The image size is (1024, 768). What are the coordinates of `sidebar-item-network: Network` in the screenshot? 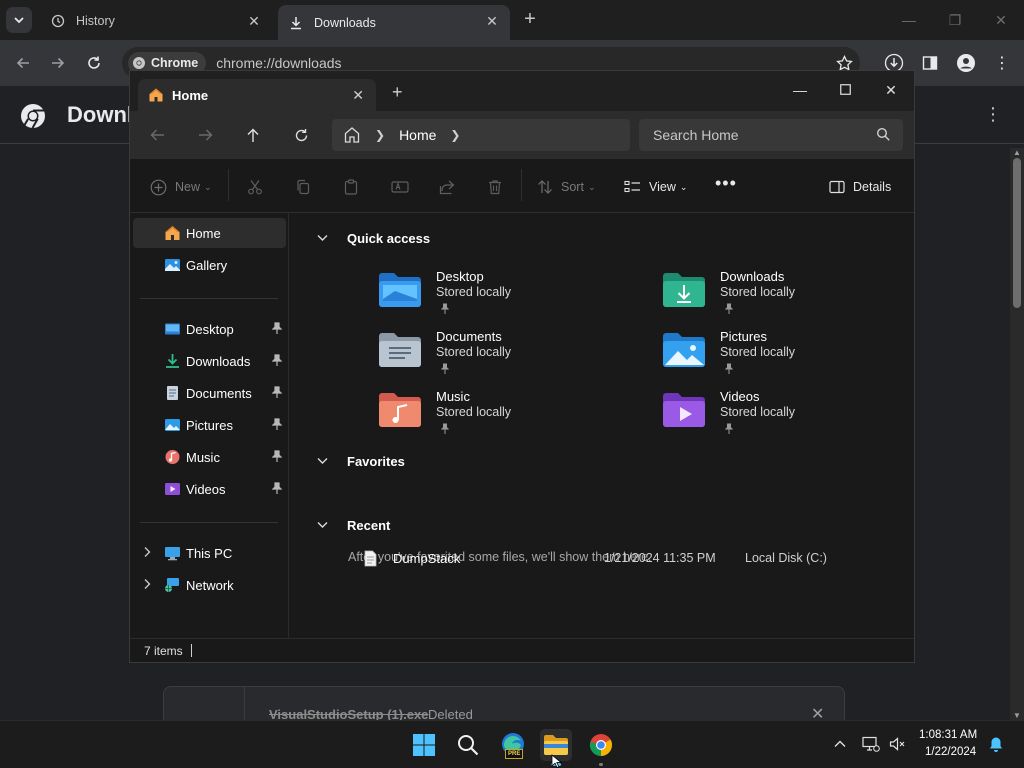 It's located at (209, 585).